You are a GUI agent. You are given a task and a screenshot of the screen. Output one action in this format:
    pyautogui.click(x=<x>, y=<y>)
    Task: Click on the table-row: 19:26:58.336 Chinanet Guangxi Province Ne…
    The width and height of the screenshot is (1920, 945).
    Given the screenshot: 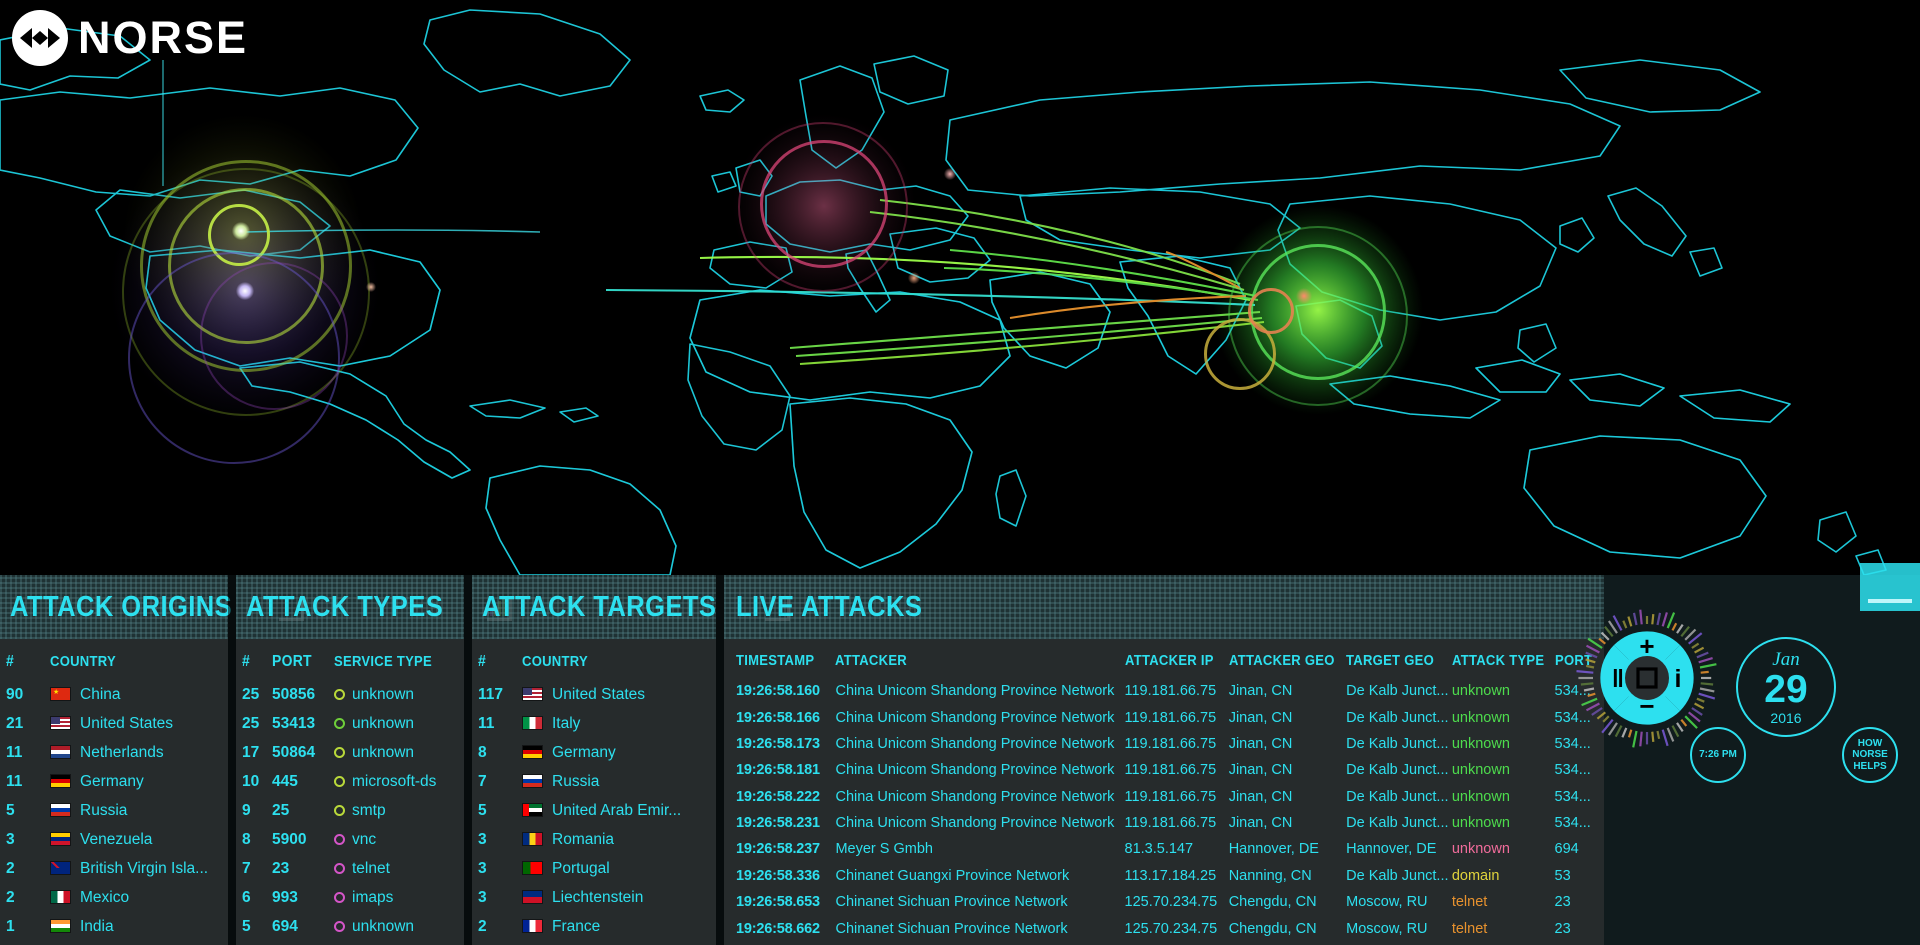 What is the action you would take?
    pyautogui.click(x=1166, y=876)
    